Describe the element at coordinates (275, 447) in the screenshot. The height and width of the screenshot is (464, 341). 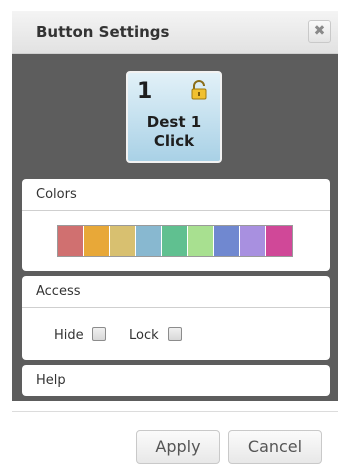
I see `cancel-button: Cancel` at that location.